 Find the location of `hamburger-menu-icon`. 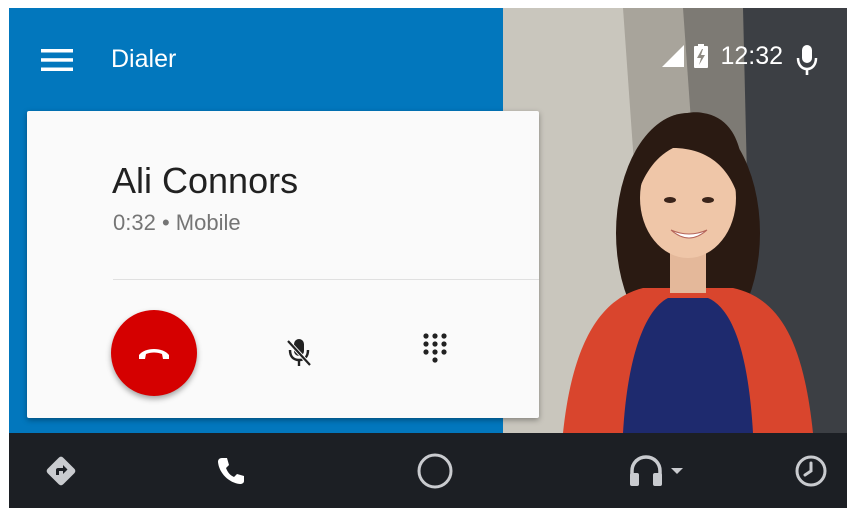

hamburger-menu-icon is located at coordinates (57, 60).